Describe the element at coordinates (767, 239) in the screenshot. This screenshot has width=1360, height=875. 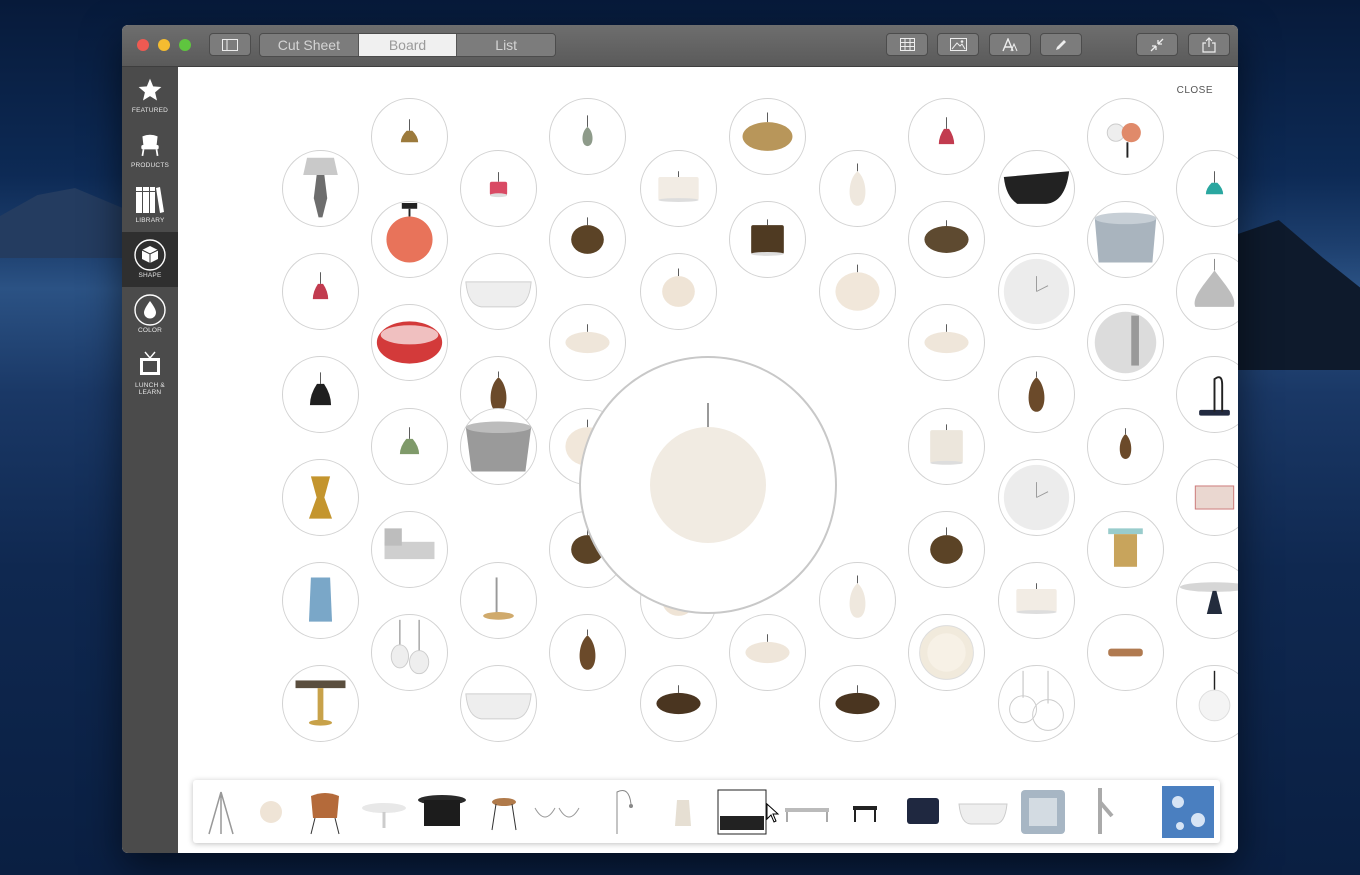
I see `product-bubble-brown-wood-pendant` at that location.